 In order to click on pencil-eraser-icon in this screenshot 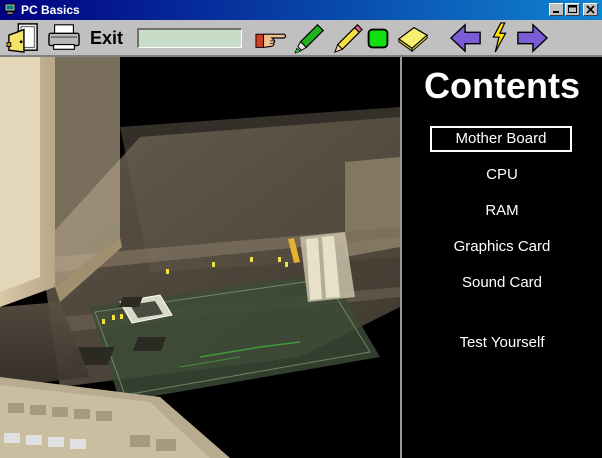, I will do `click(348, 38)`.